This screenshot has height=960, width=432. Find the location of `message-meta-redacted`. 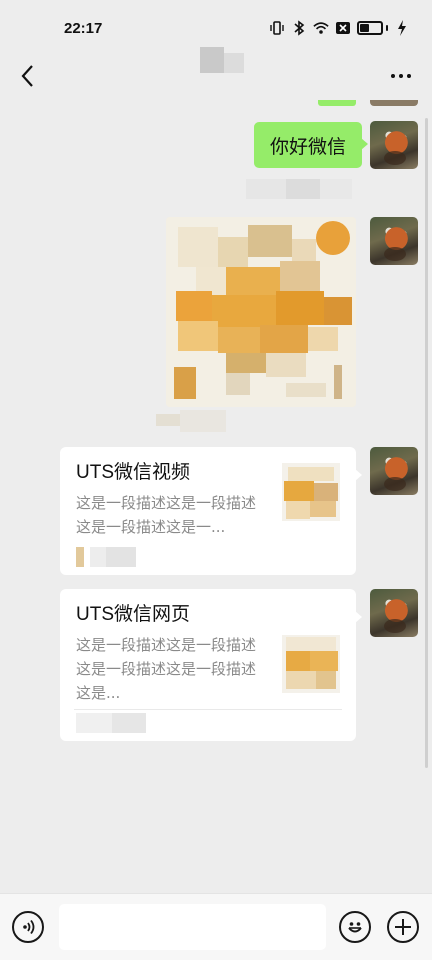

message-meta-redacted is located at coordinates (299, 189).